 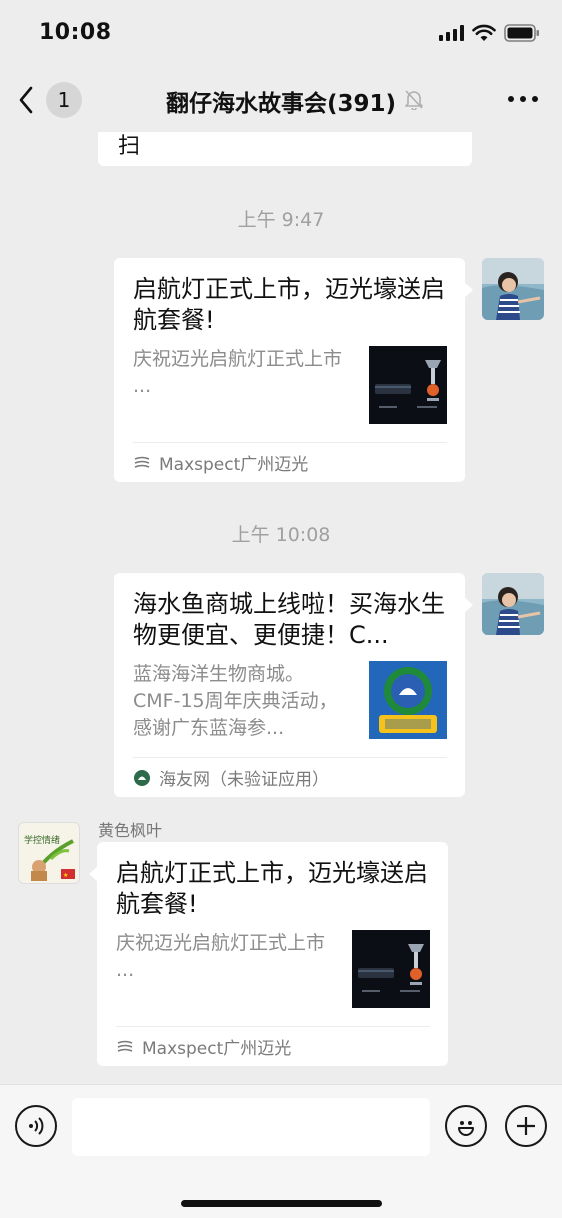 What do you see at coordinates (521, 33) in the screenshot?
I see `battery-icon` at bounding box center [521, 33].